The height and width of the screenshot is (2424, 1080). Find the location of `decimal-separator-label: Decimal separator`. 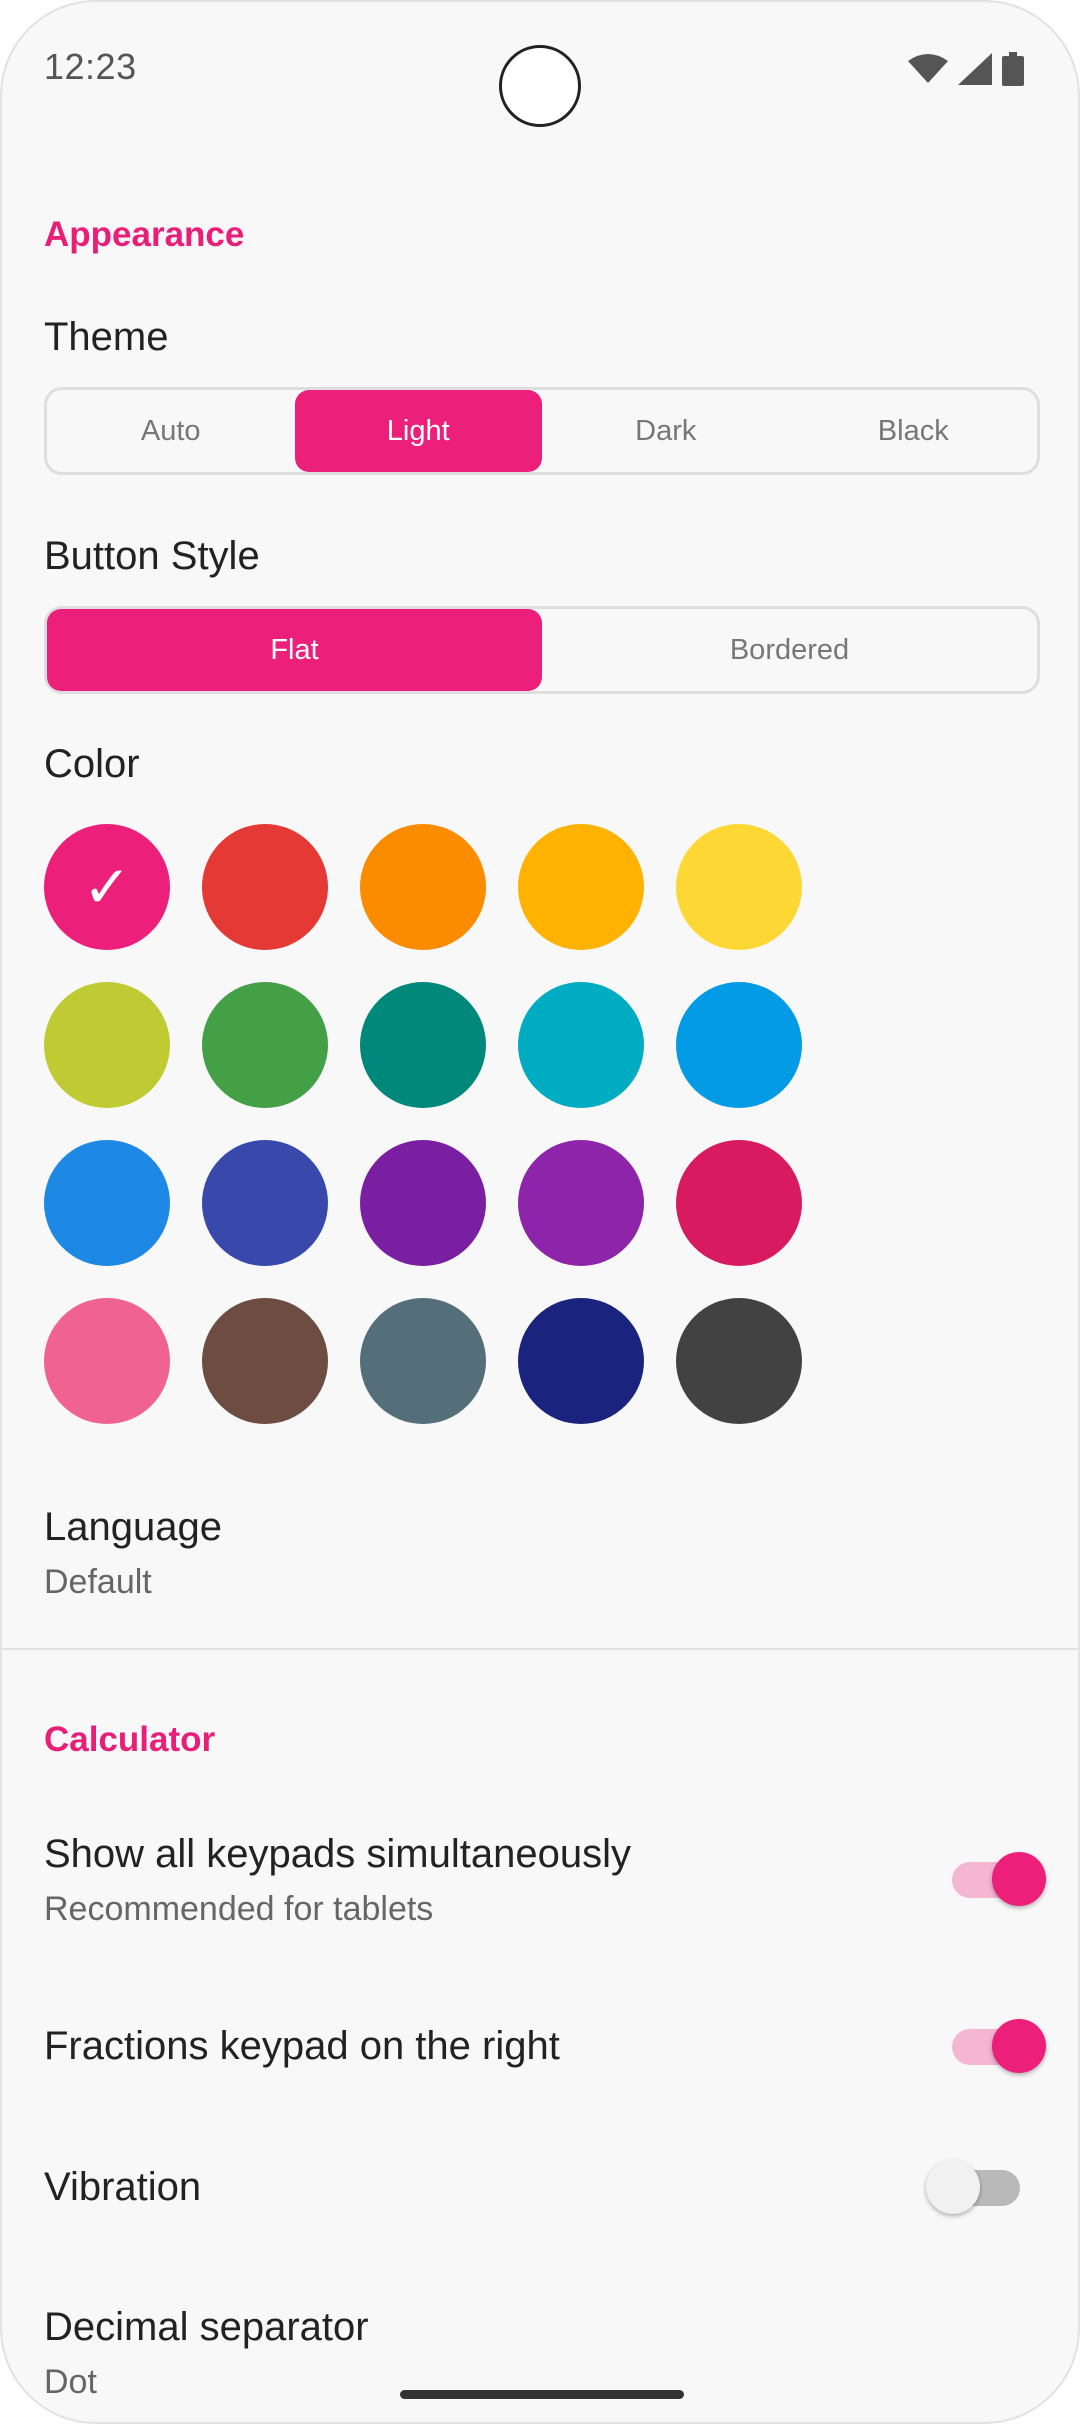

decimal-separator-label: Decimal separator is located at coordinates (206, 2327).